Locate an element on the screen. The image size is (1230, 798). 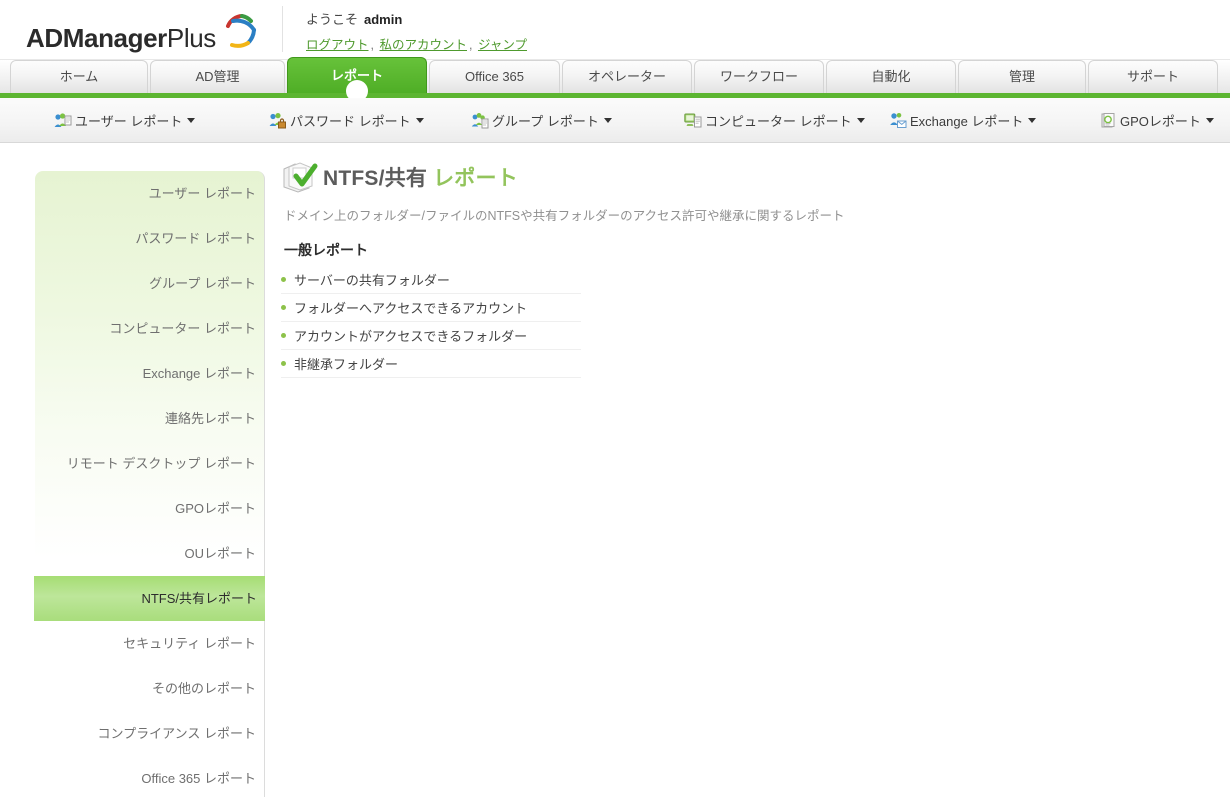
user-mail-icon is located at coordinates (898, 120).